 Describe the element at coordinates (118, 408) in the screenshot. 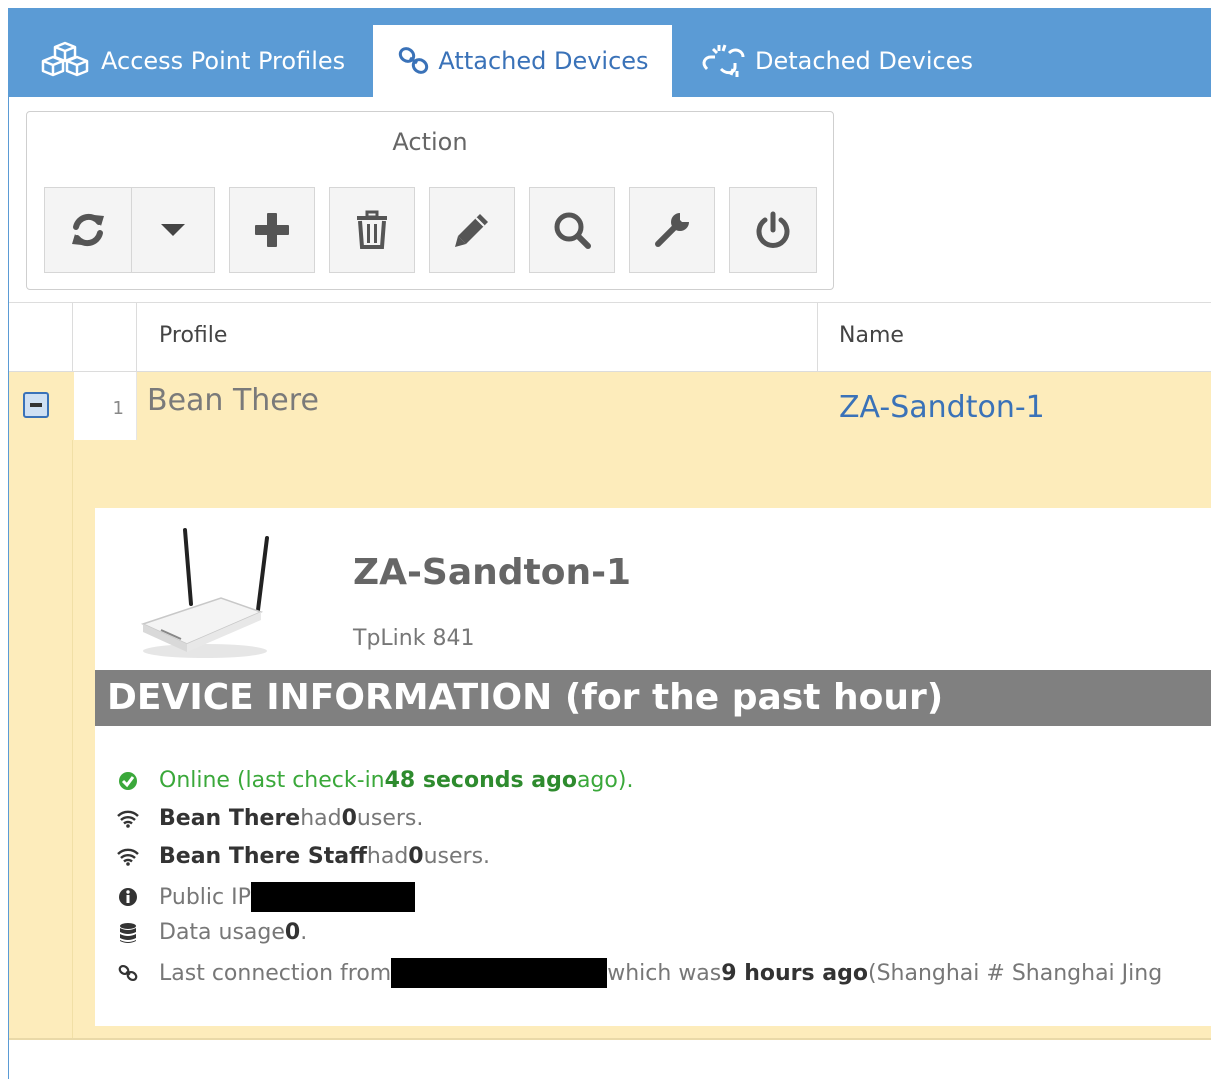

I see `row-number: 1` at that location.